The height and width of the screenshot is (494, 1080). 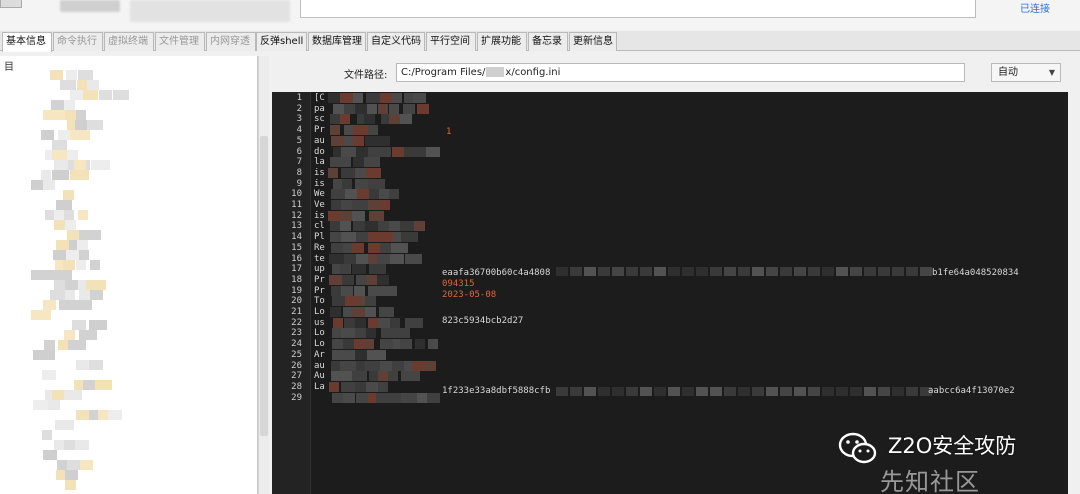 I want to click on tab-command: 命令执行, so click(x=78, y=41).